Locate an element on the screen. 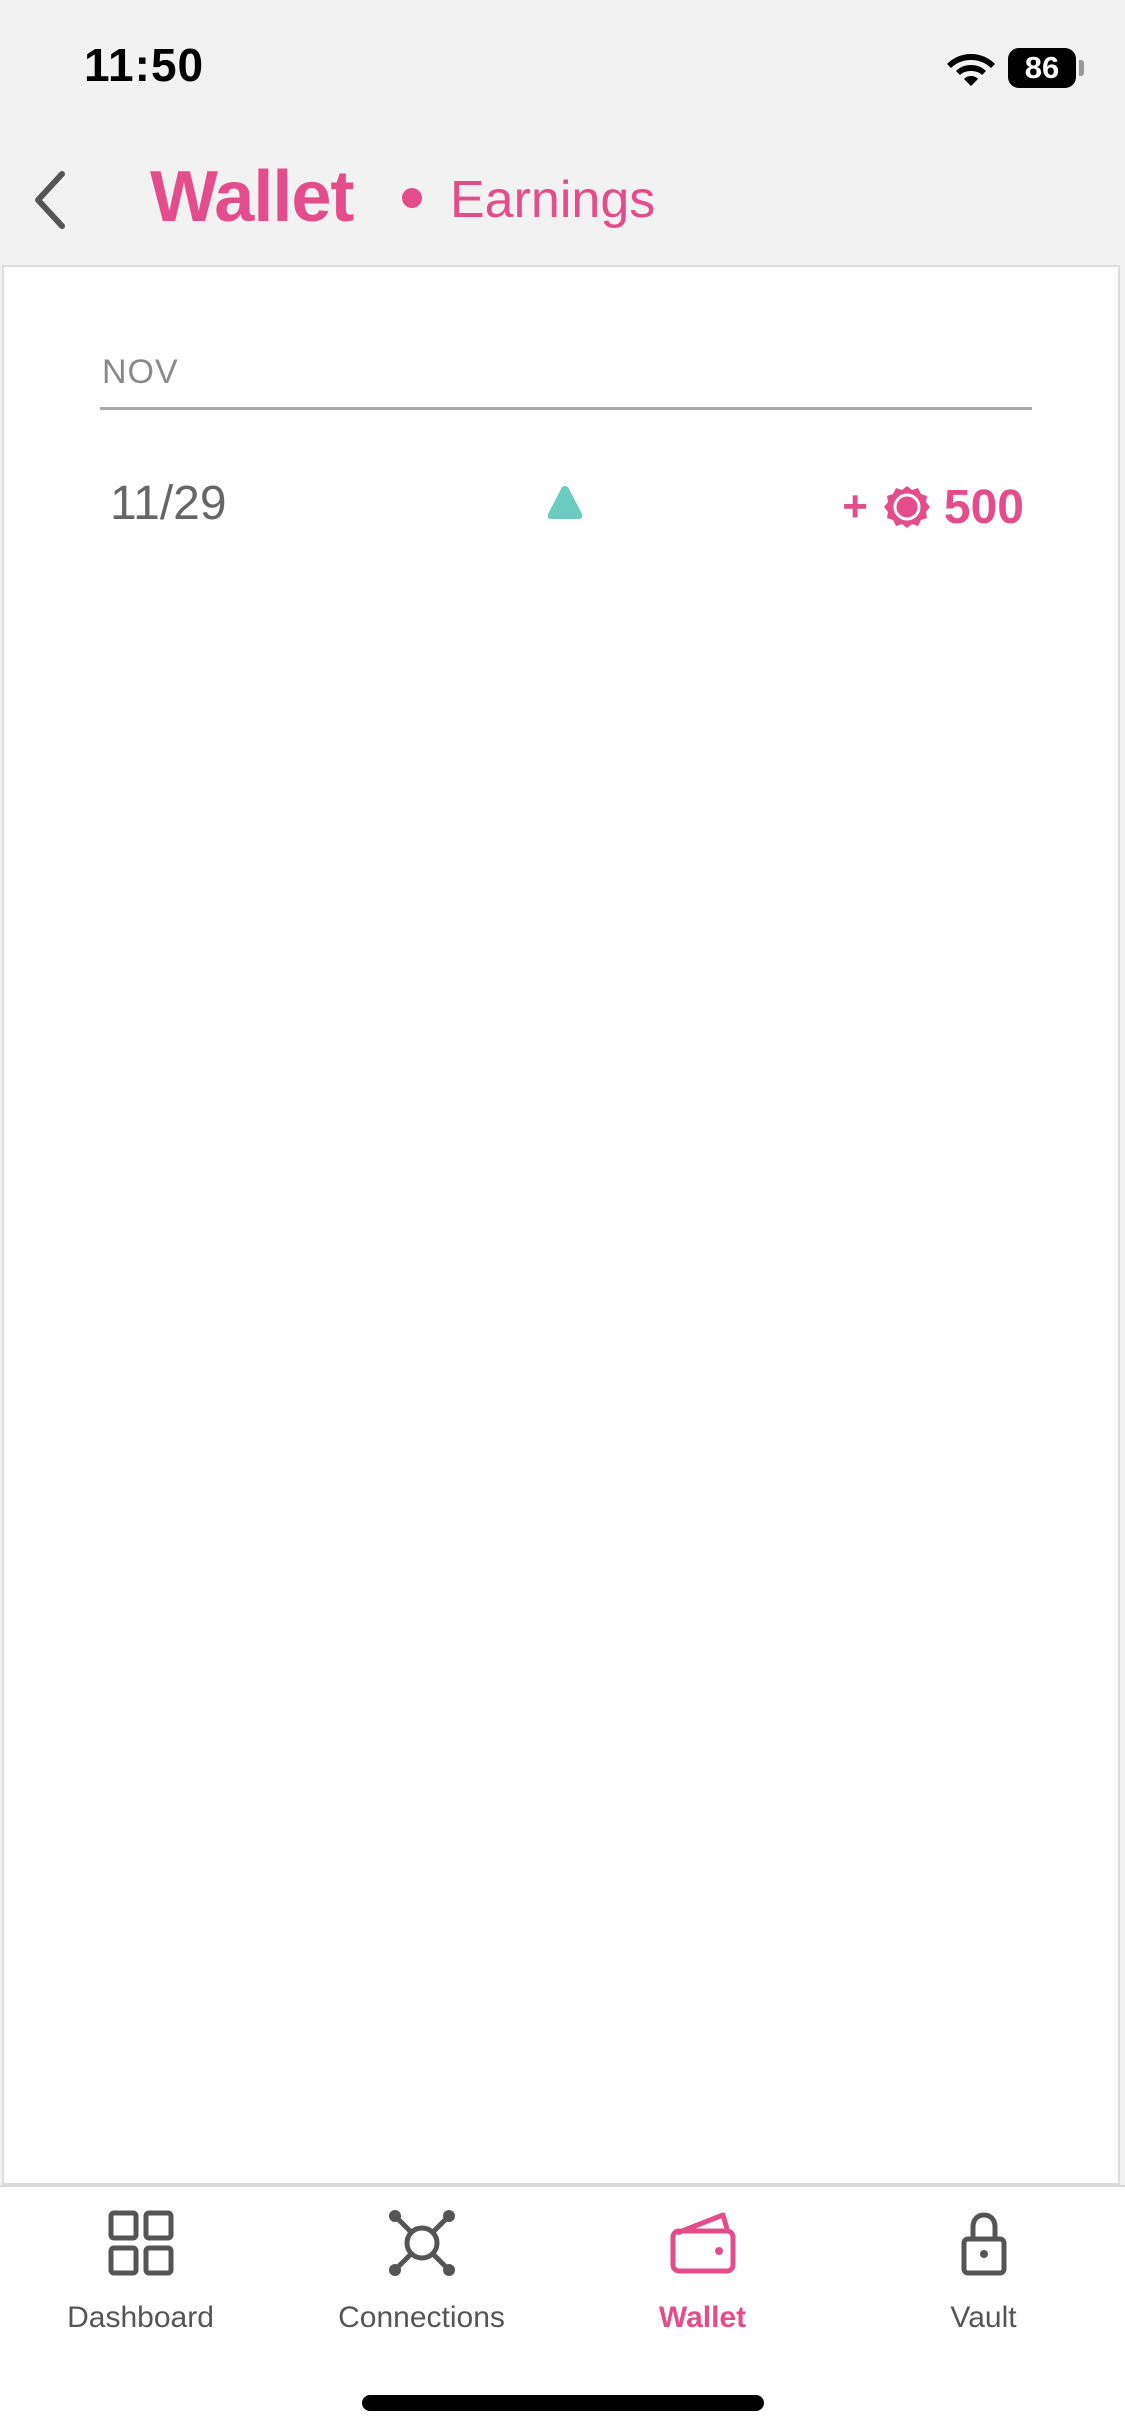  nav-label: Vault is located at coordinates (983, 2317).